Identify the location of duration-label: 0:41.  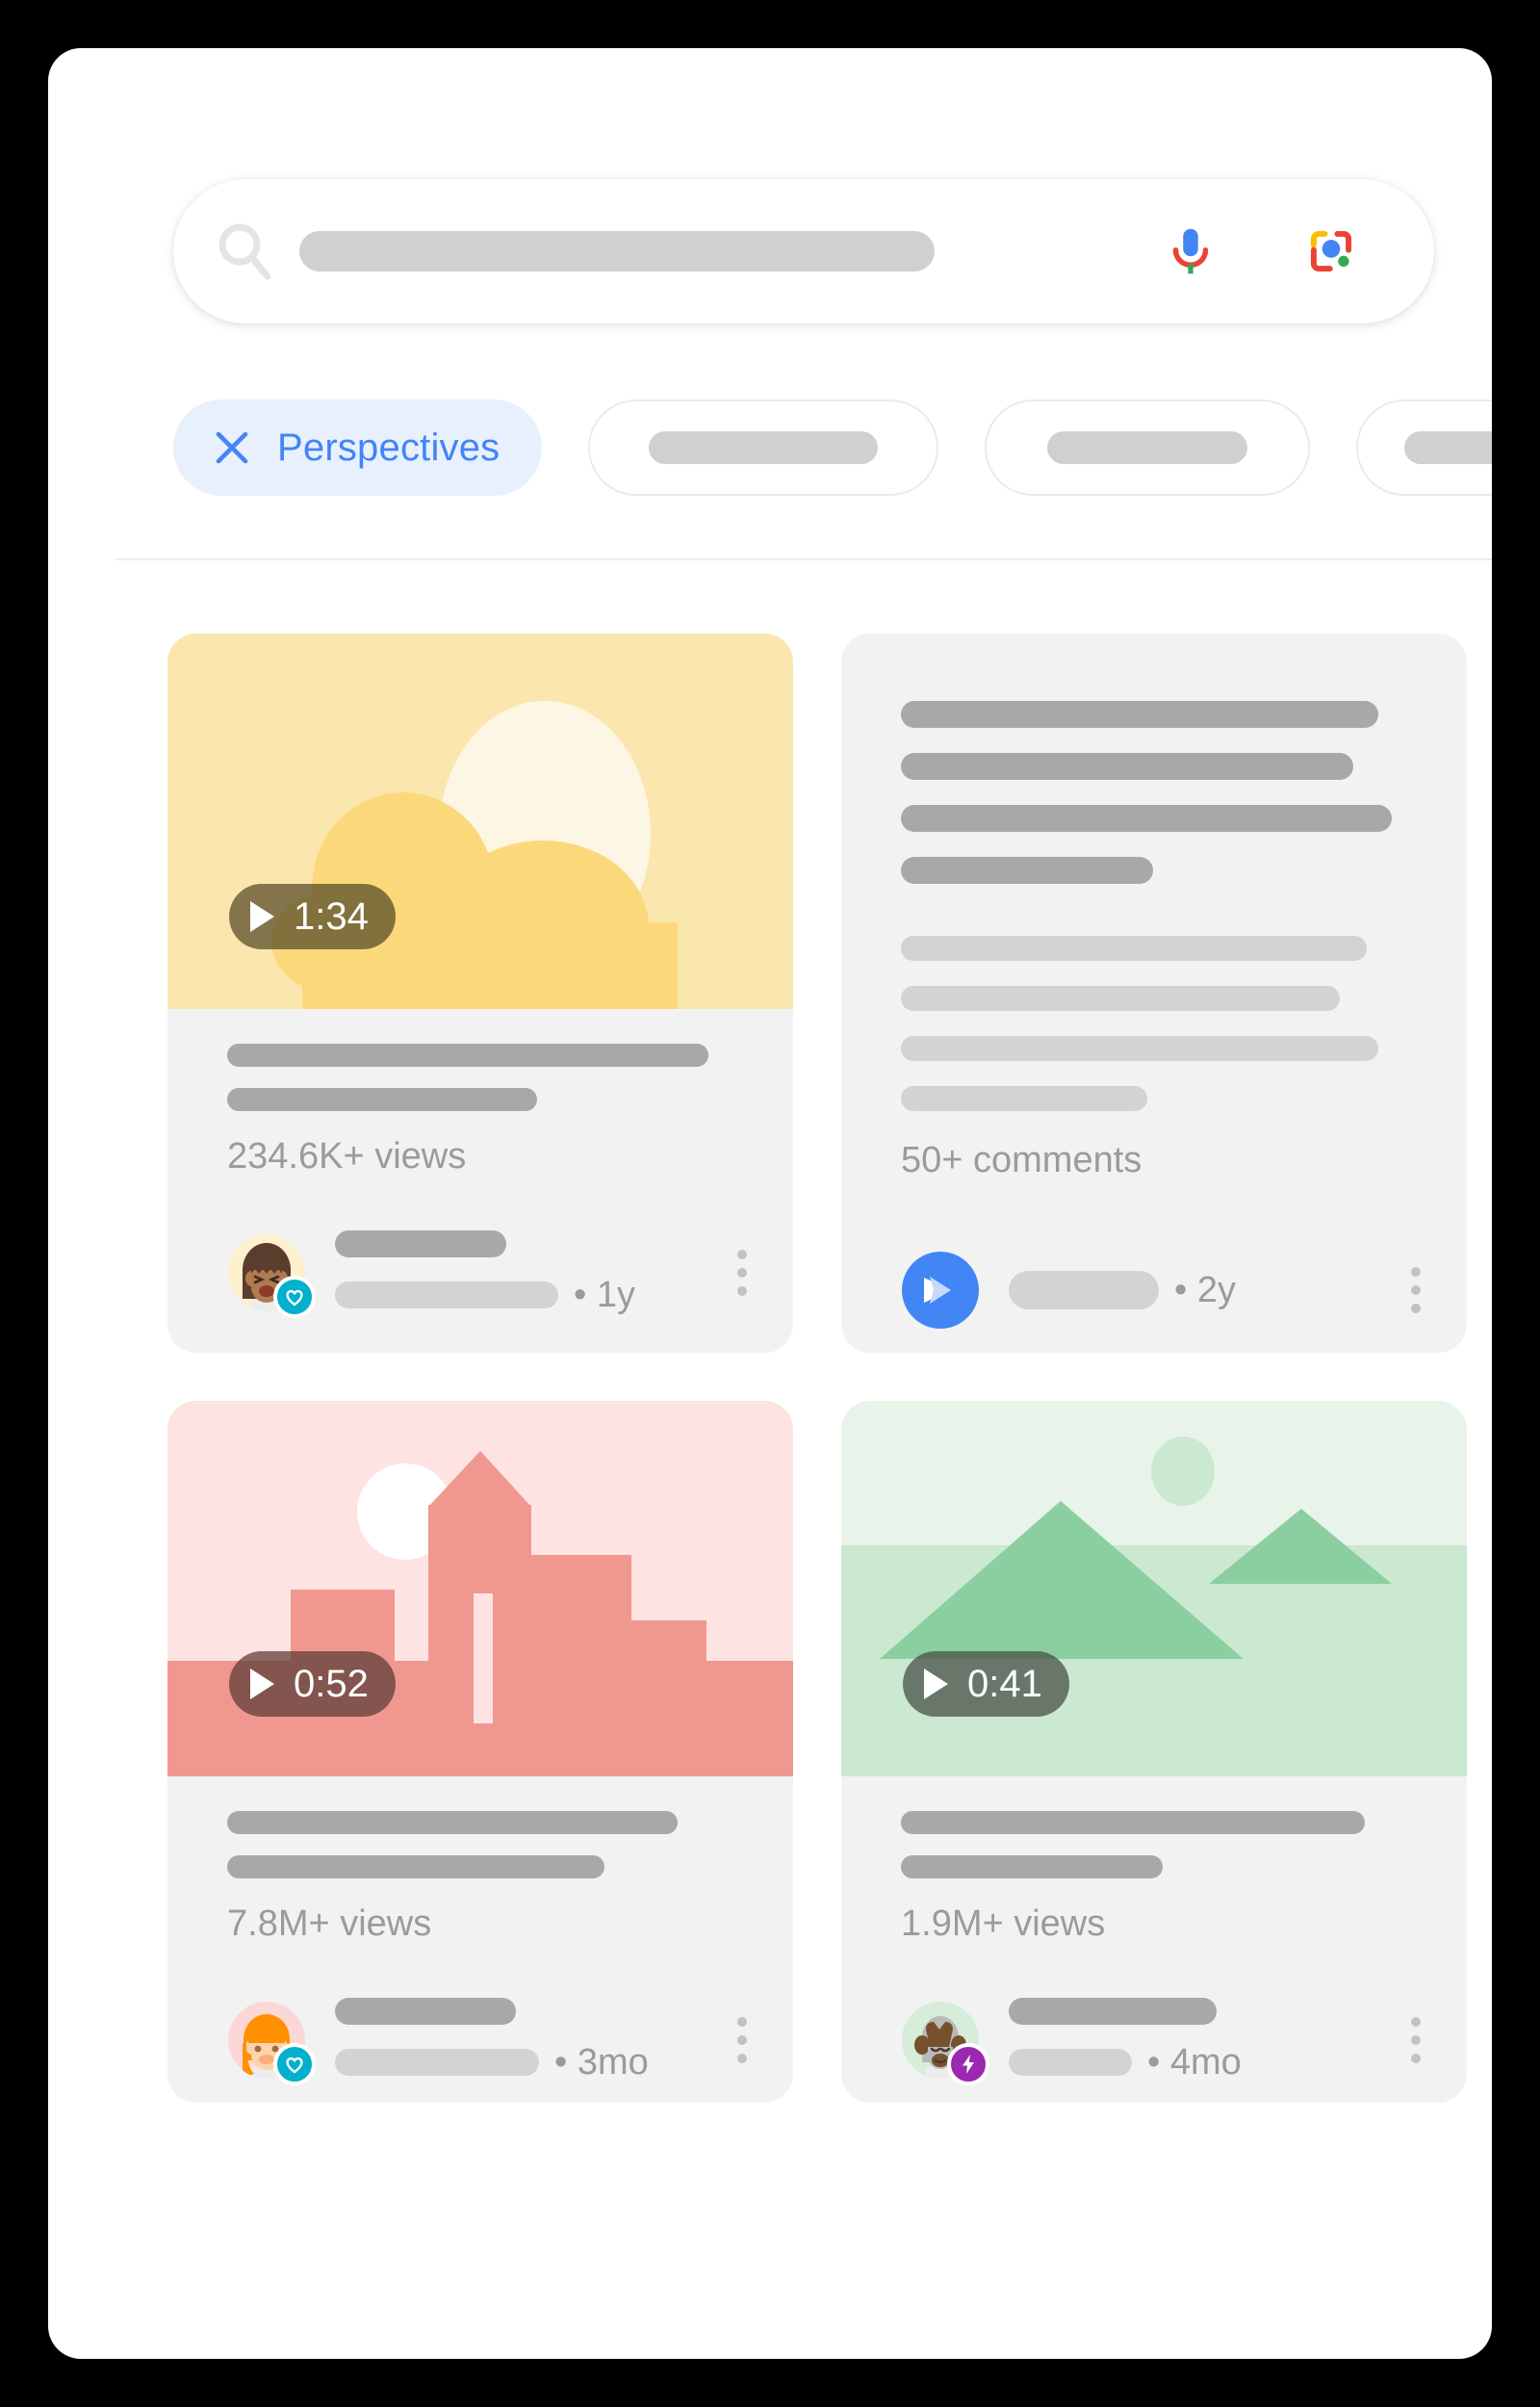
(1004, 1683).